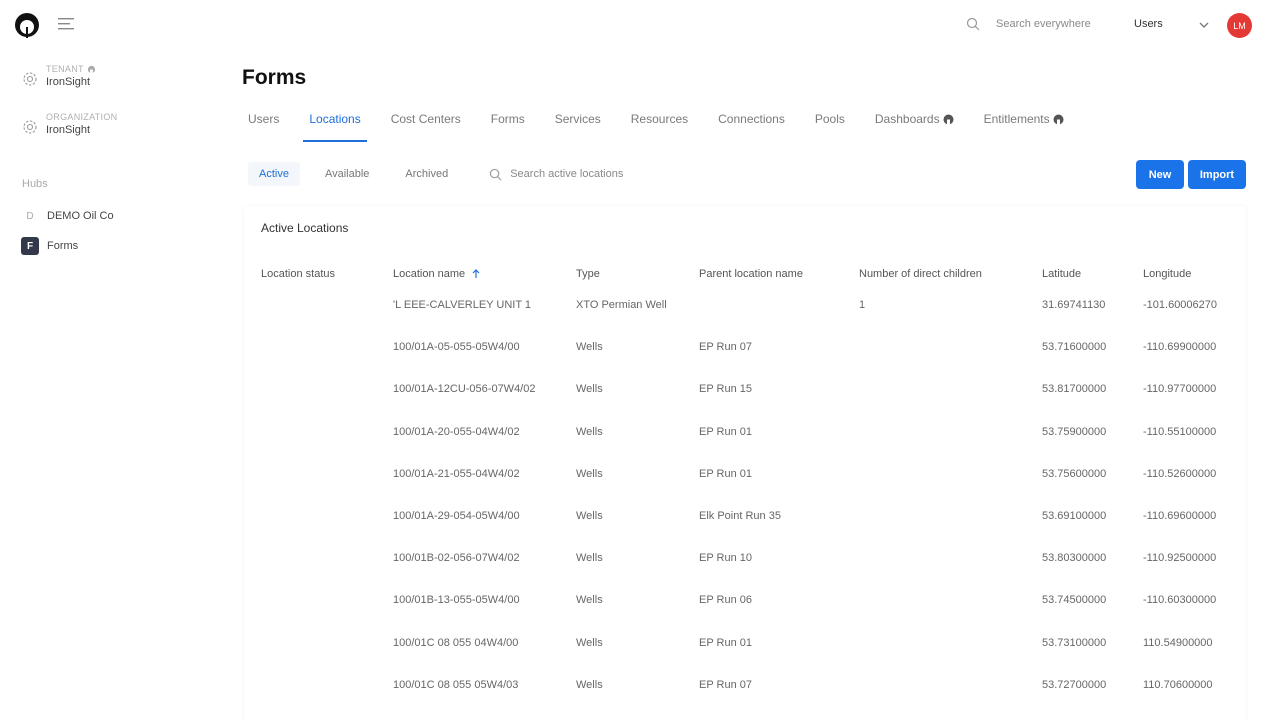 The width and height of the screenshot is (1280, 720). I want to click on tab-resources: Resources, so click(659, 123).